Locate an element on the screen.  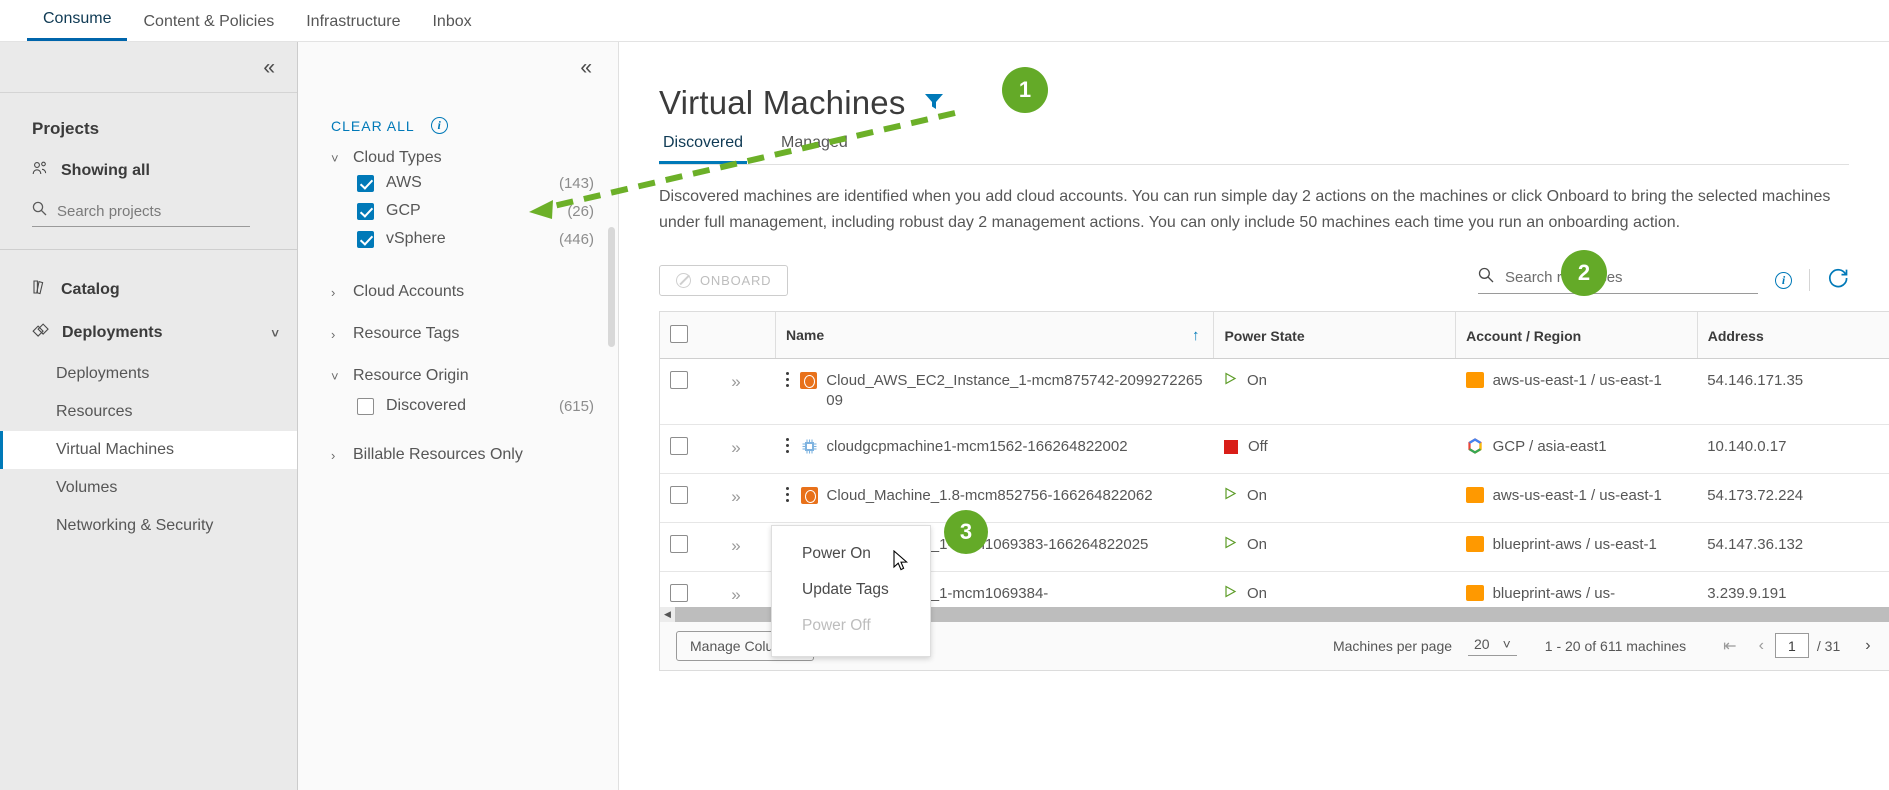
filter-option-gcp: GCP (26) is located at coordinates (458, 211).